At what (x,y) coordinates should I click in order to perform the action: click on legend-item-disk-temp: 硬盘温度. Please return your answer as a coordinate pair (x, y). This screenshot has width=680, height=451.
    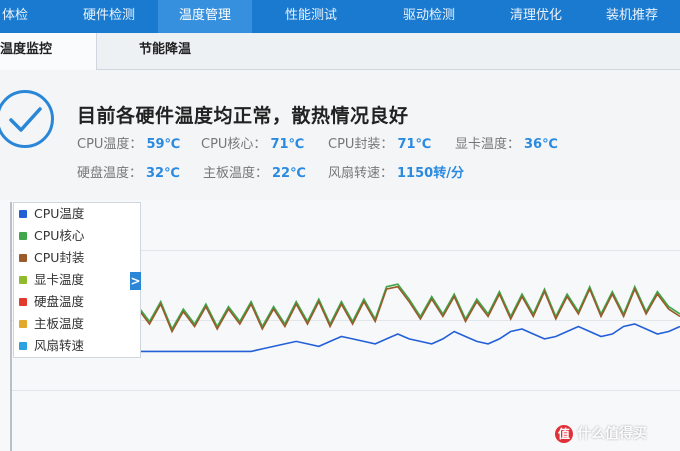
    Looking at the image, I should click on (51, 302).